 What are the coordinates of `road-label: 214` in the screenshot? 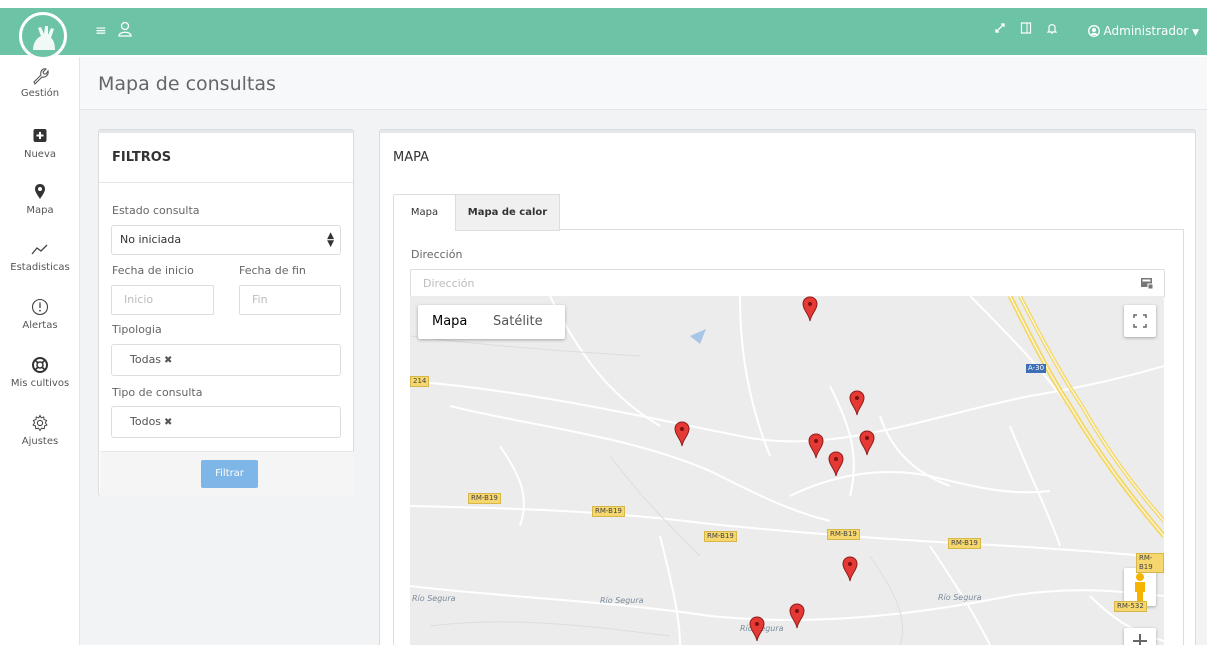 It's located at (420, 381).